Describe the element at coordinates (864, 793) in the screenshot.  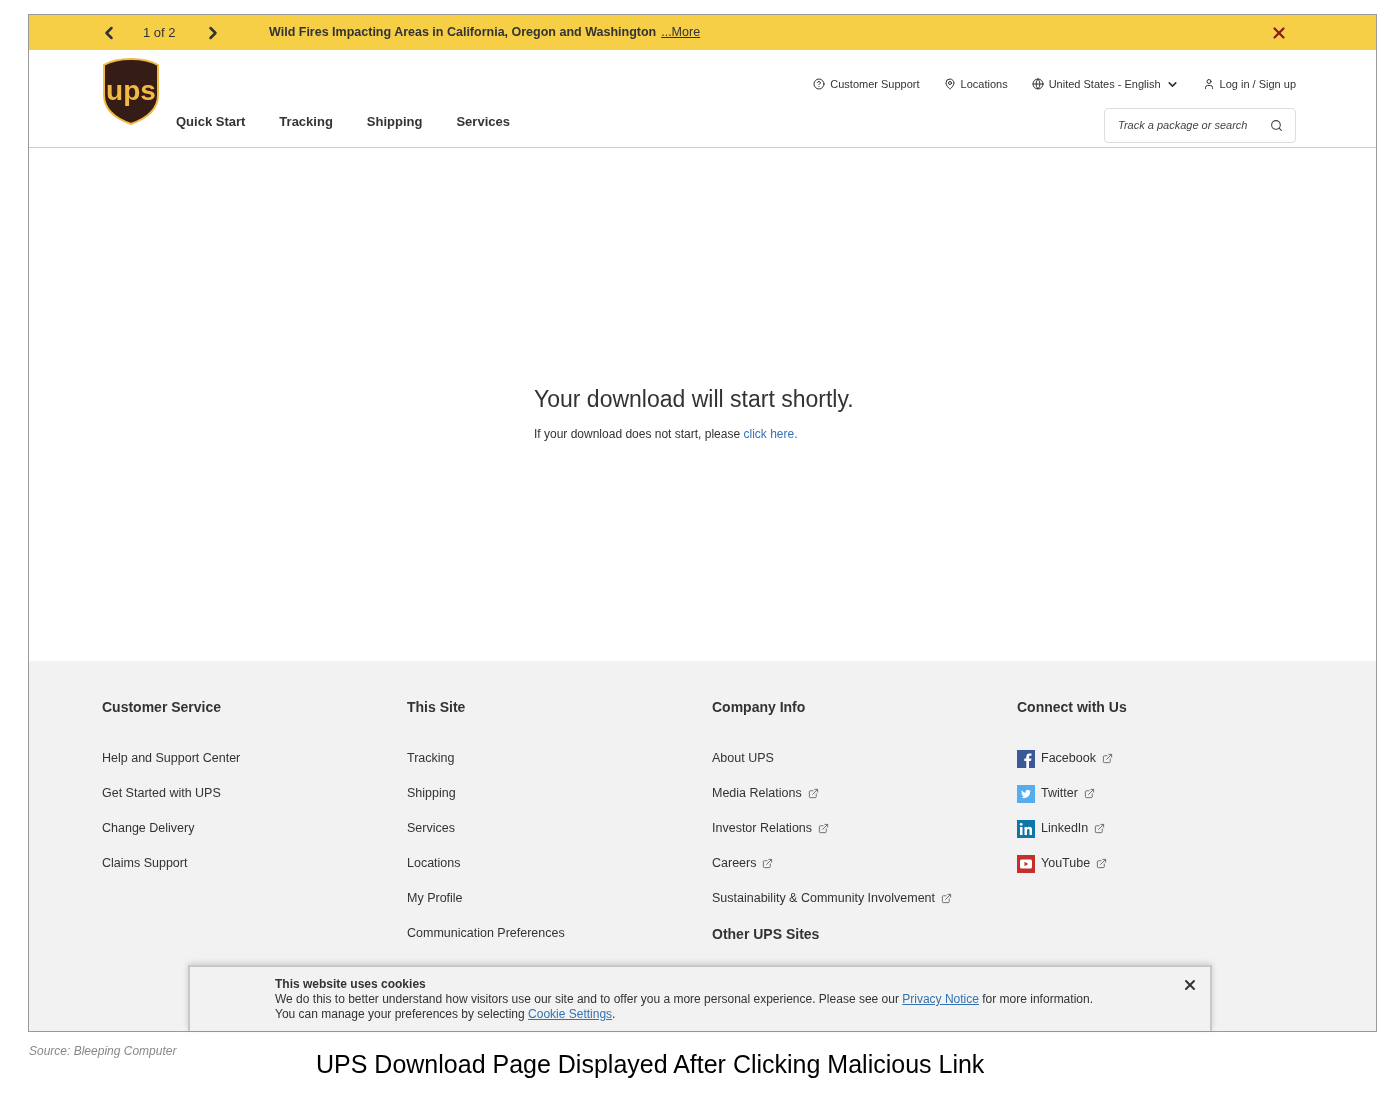
I see `footer-link: Media Relations` at that location.